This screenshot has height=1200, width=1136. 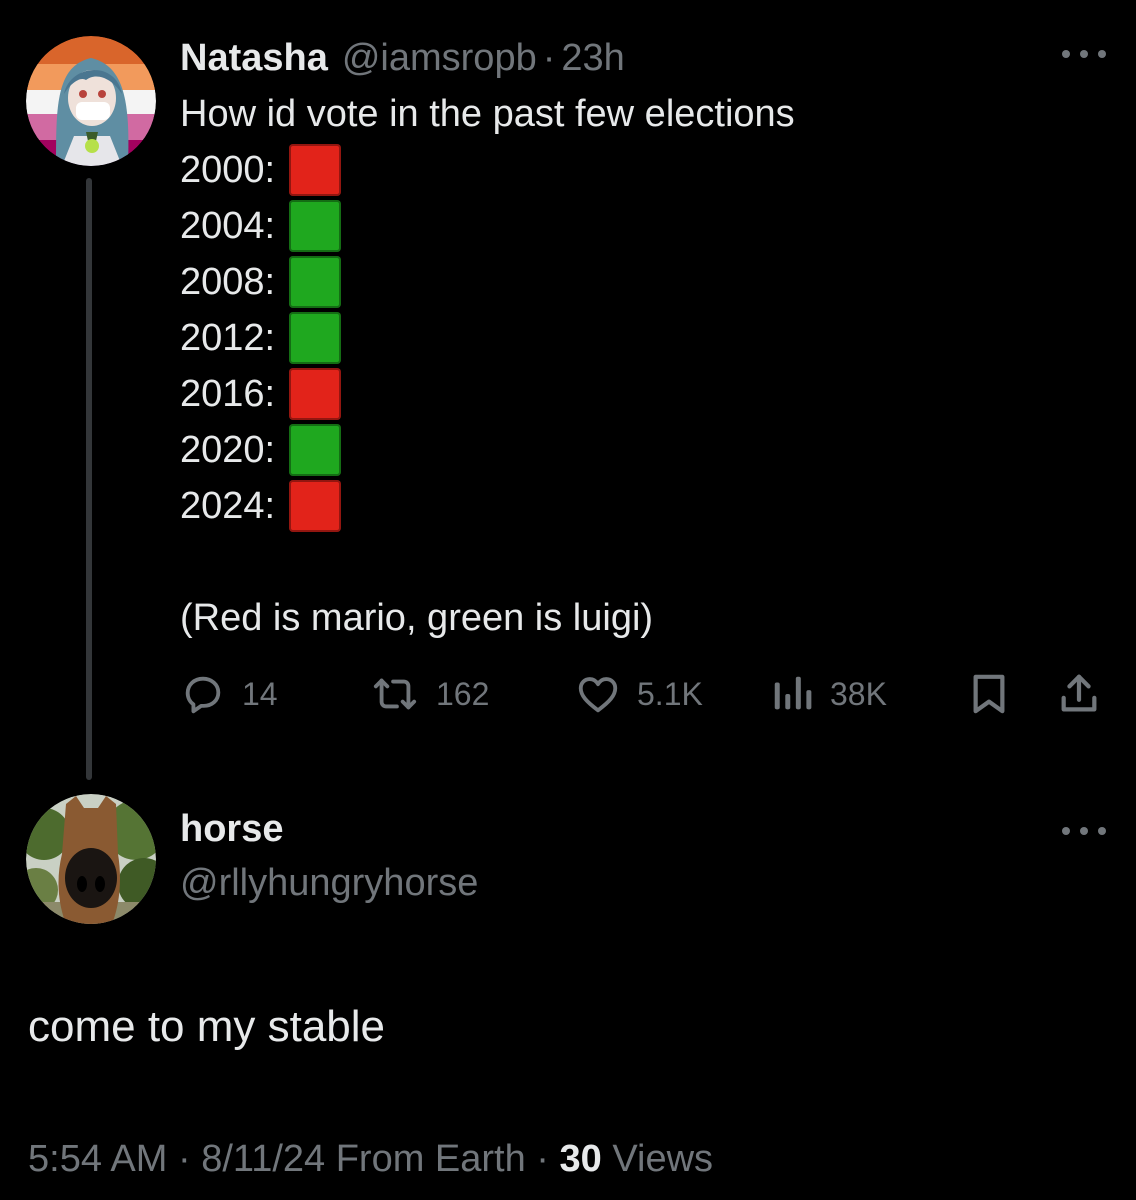 What do you see at coordinates (294, 1159) in the screenshot?
I see `reply-timestamp: 5:54 AM · 8/11/24 From Earth ·` at bounding box center [294, 1159].